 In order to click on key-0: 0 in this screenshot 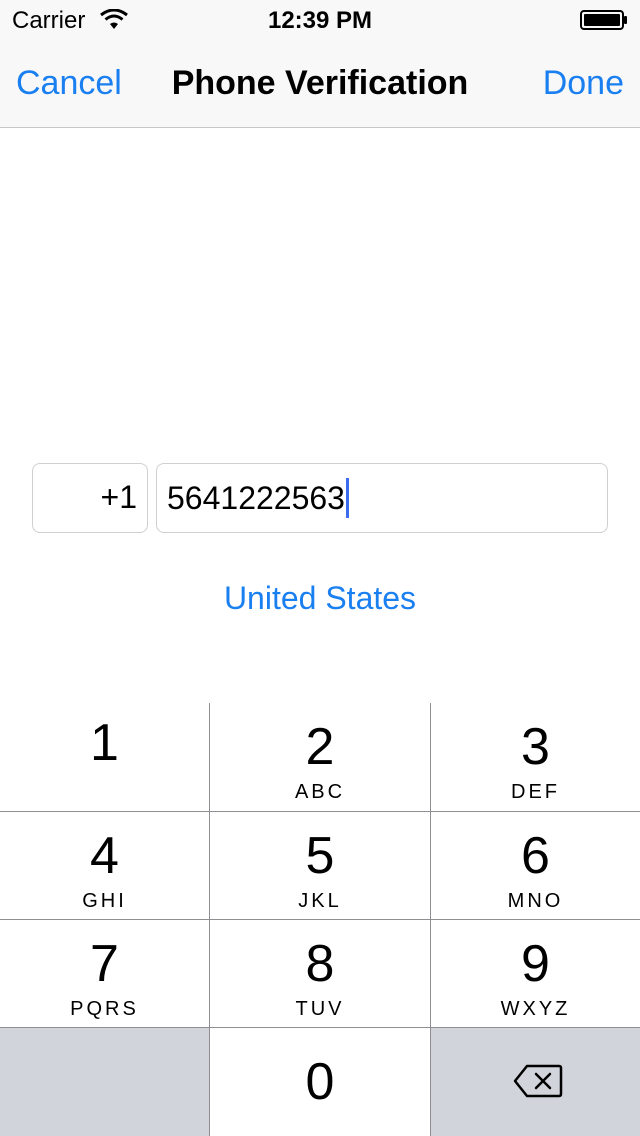, I will do `click(320, 1082)`.